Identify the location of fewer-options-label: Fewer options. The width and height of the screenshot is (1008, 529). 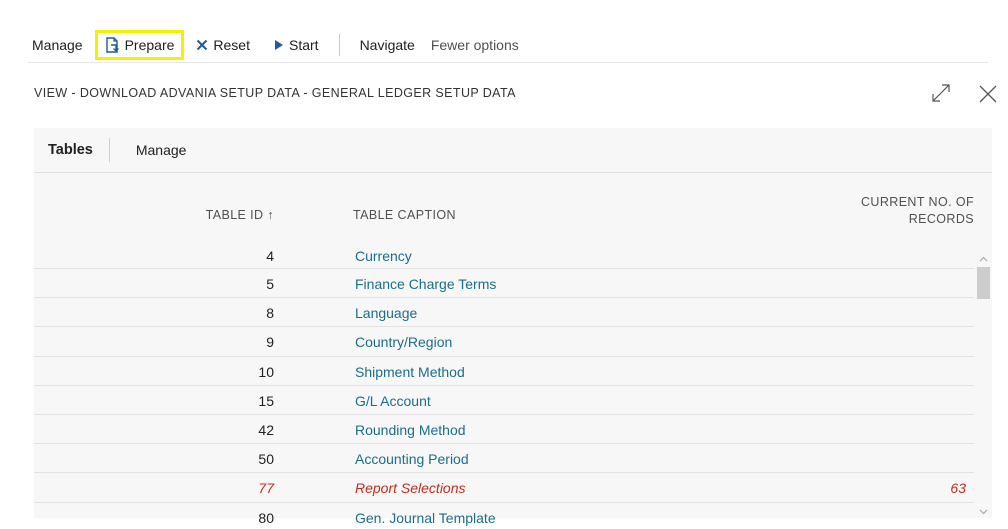
(474, 45).